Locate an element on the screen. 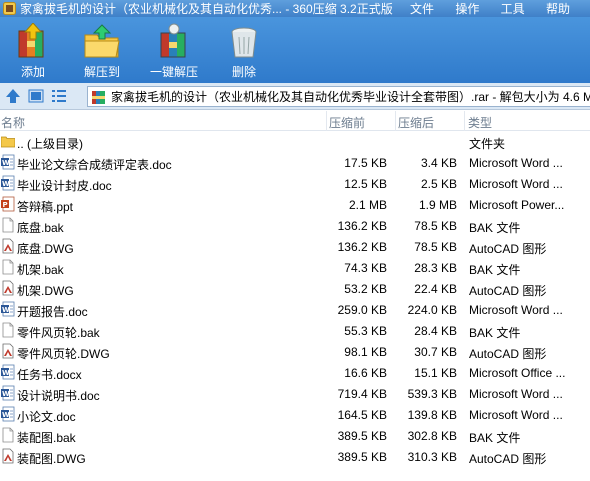 This screenshot has height=481, width=590. file-row: 底盘.DWG 136.2 KB 78.5 KB AutoCAD 图形 is located at coordinates (295, 246).